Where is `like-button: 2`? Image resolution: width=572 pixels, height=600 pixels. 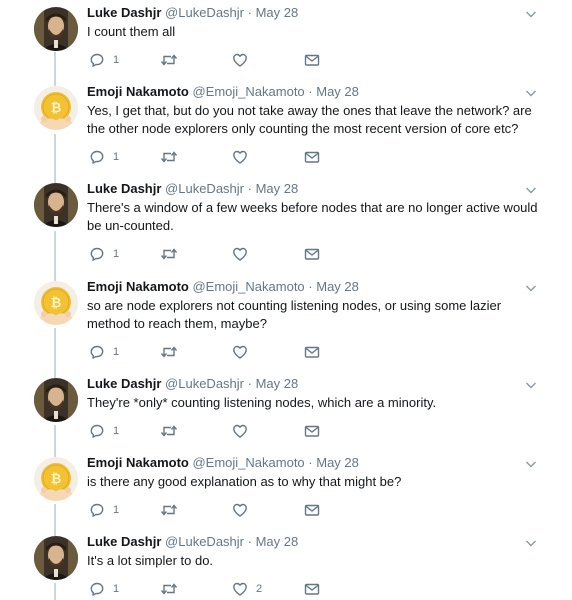 like-button: 2 is located at coordinates (247, 589).